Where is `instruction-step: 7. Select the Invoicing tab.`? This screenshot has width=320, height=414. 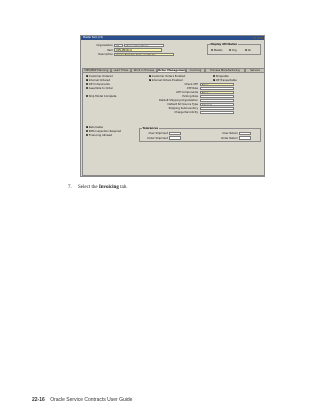
instruction-step: 7. Select the Invoicing tab. is located at coordinates (97, 187).